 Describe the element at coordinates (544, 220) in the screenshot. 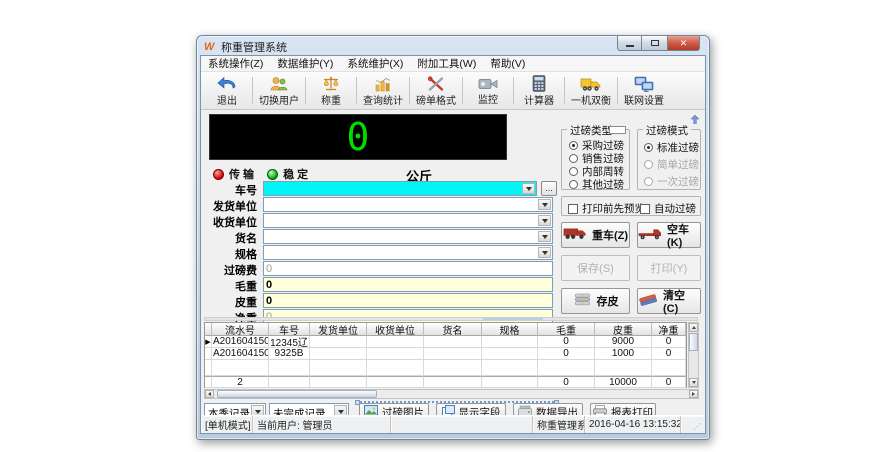

I see `receiver-dropdown-button` at that location.